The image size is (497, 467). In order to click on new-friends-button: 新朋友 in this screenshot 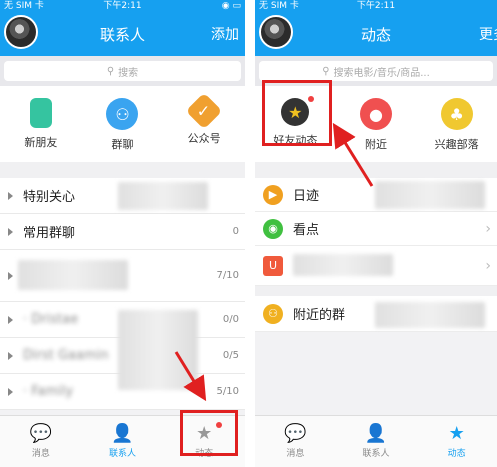, I will do `click(41, 124)`.